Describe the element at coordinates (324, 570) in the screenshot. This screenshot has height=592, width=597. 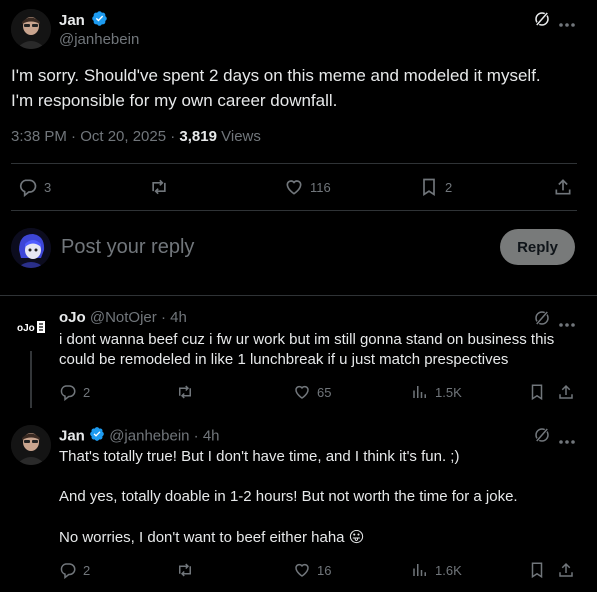
I see `like-count: 16` at that location.